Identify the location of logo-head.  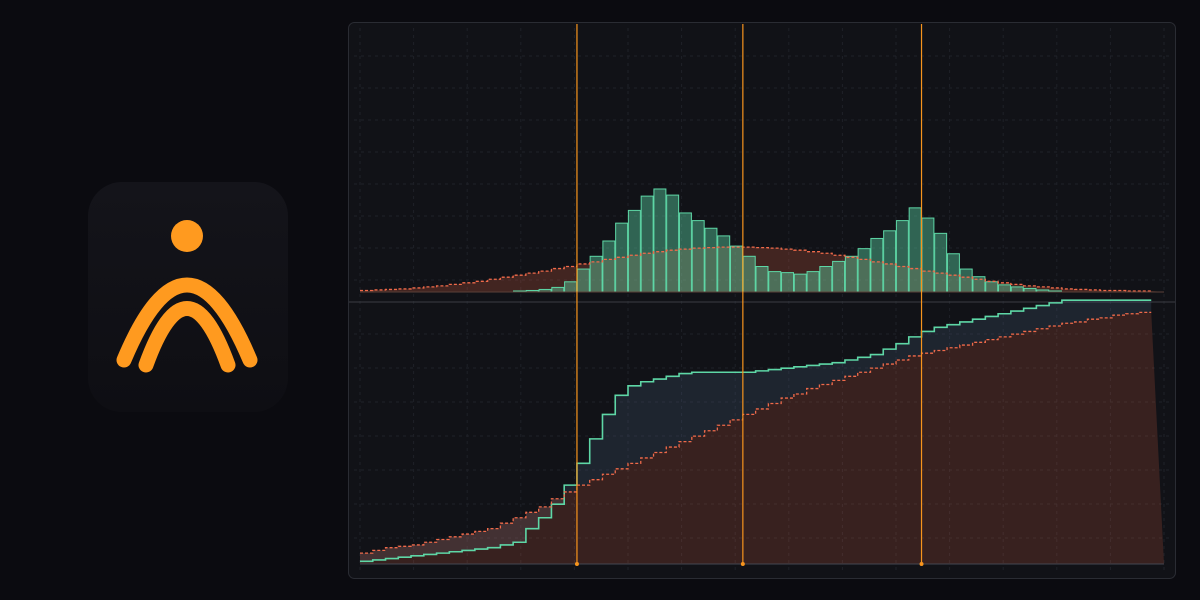
(187, 236).